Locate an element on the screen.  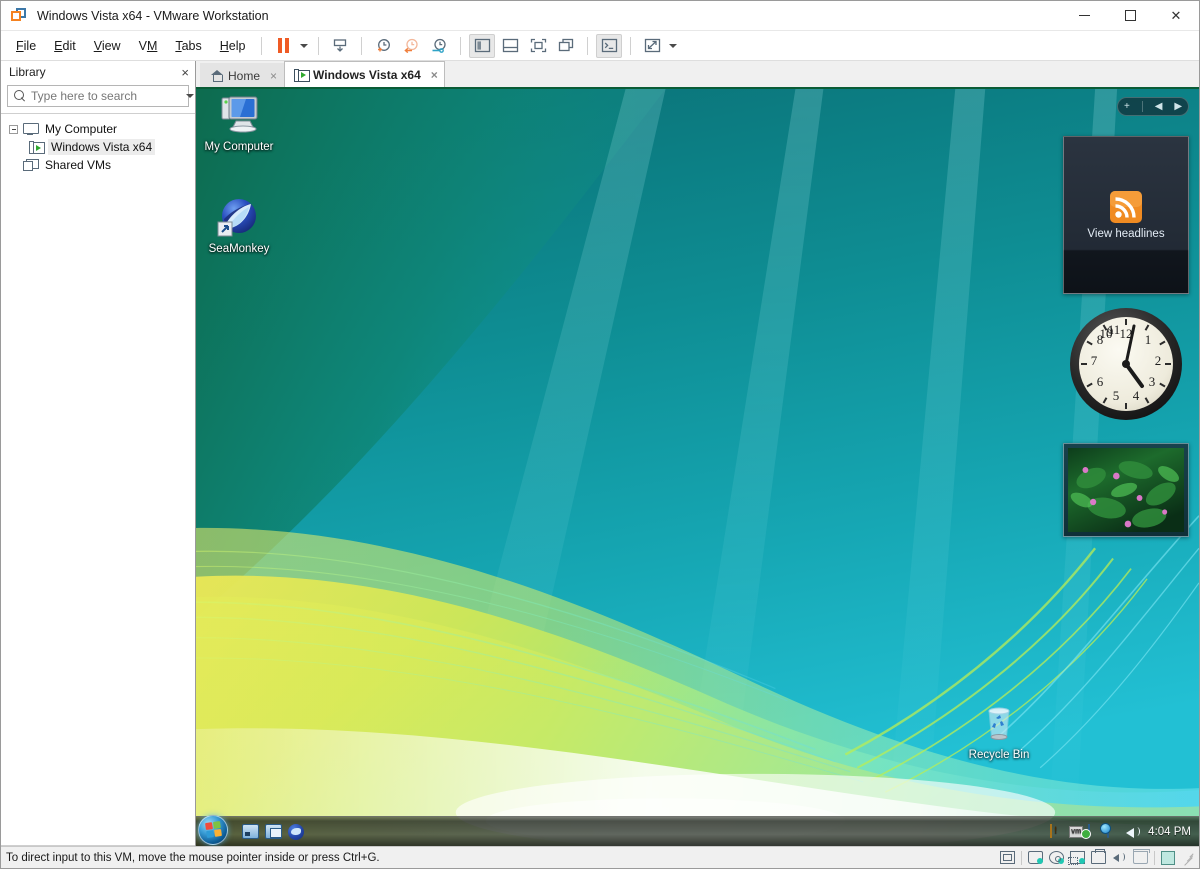
unity-windows-icon is located at coordinates (566, 45).